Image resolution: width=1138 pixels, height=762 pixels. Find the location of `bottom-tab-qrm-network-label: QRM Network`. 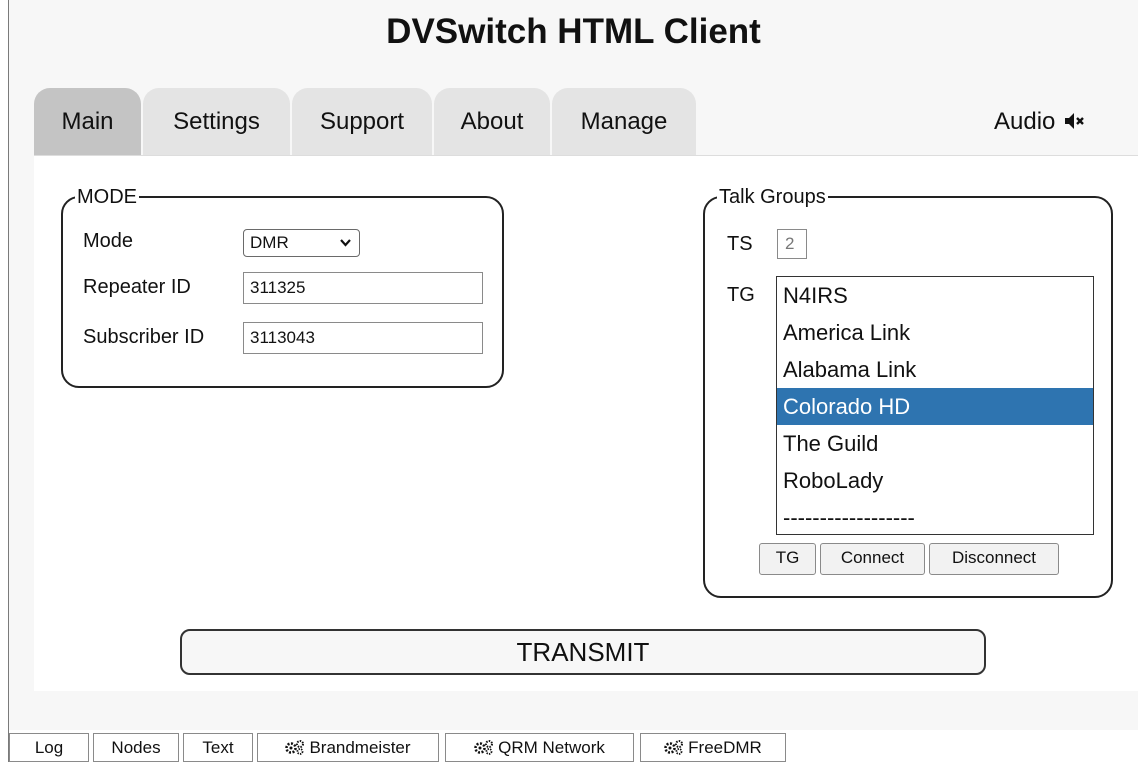

bottom-tab-qrm-network-label: QRM Network is located at coordinates (551, 747).